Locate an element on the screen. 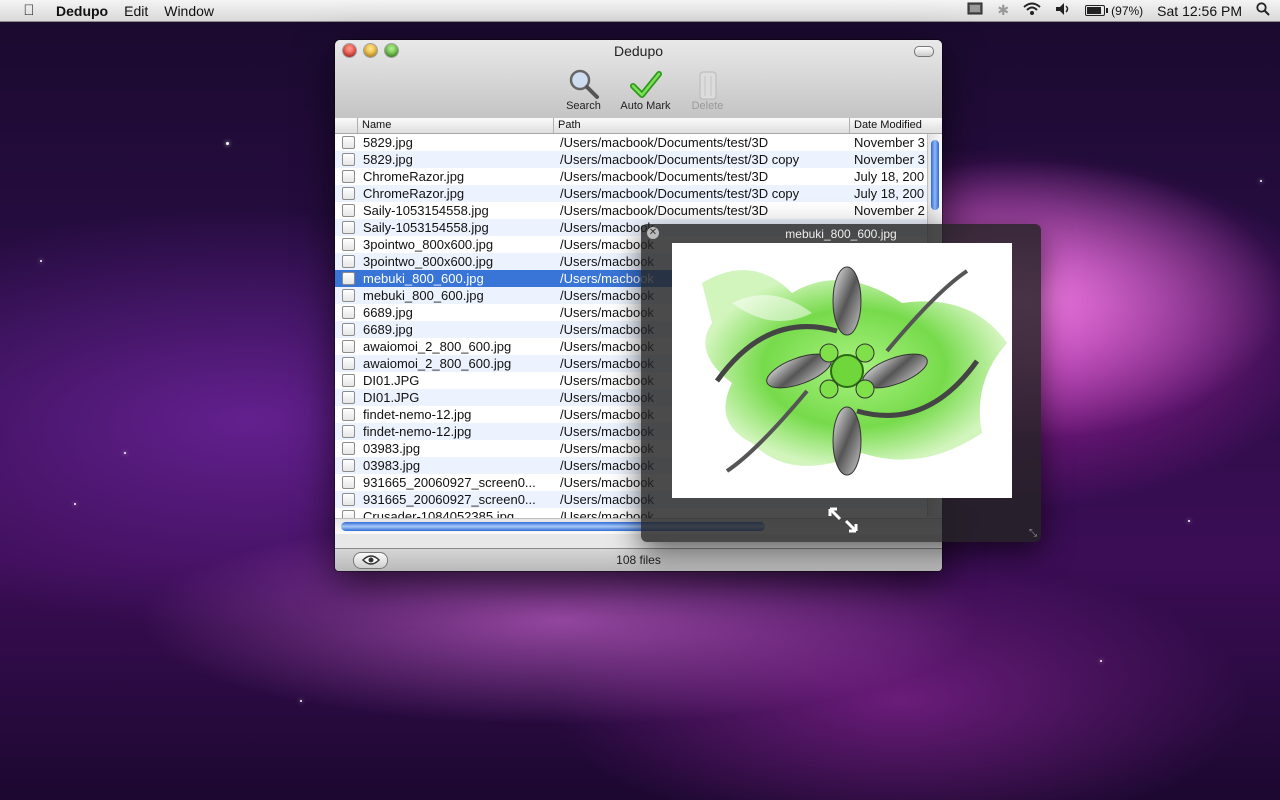 The image size is (1280, 800). auto-mark-label: Auto Mark is located at coordinates (645, 106).